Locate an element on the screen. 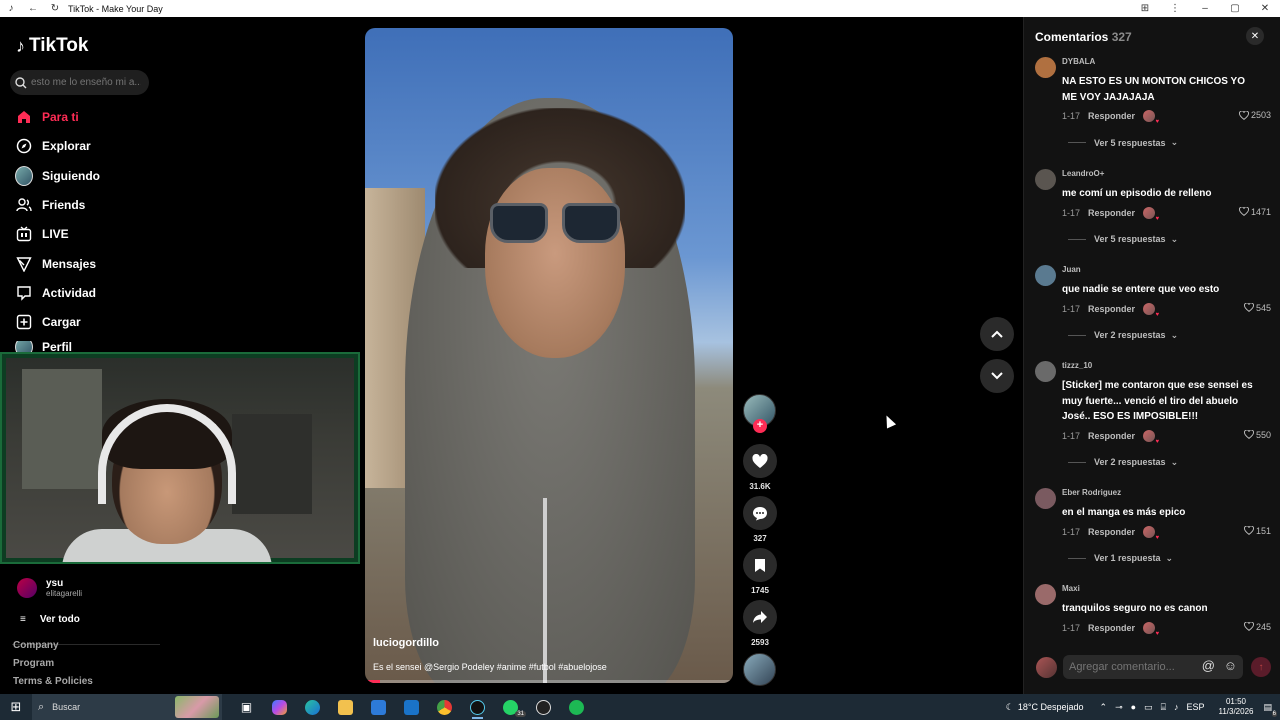 The image size is (1280, 720). minimize-button: – is located at coordinates (1205, 8).